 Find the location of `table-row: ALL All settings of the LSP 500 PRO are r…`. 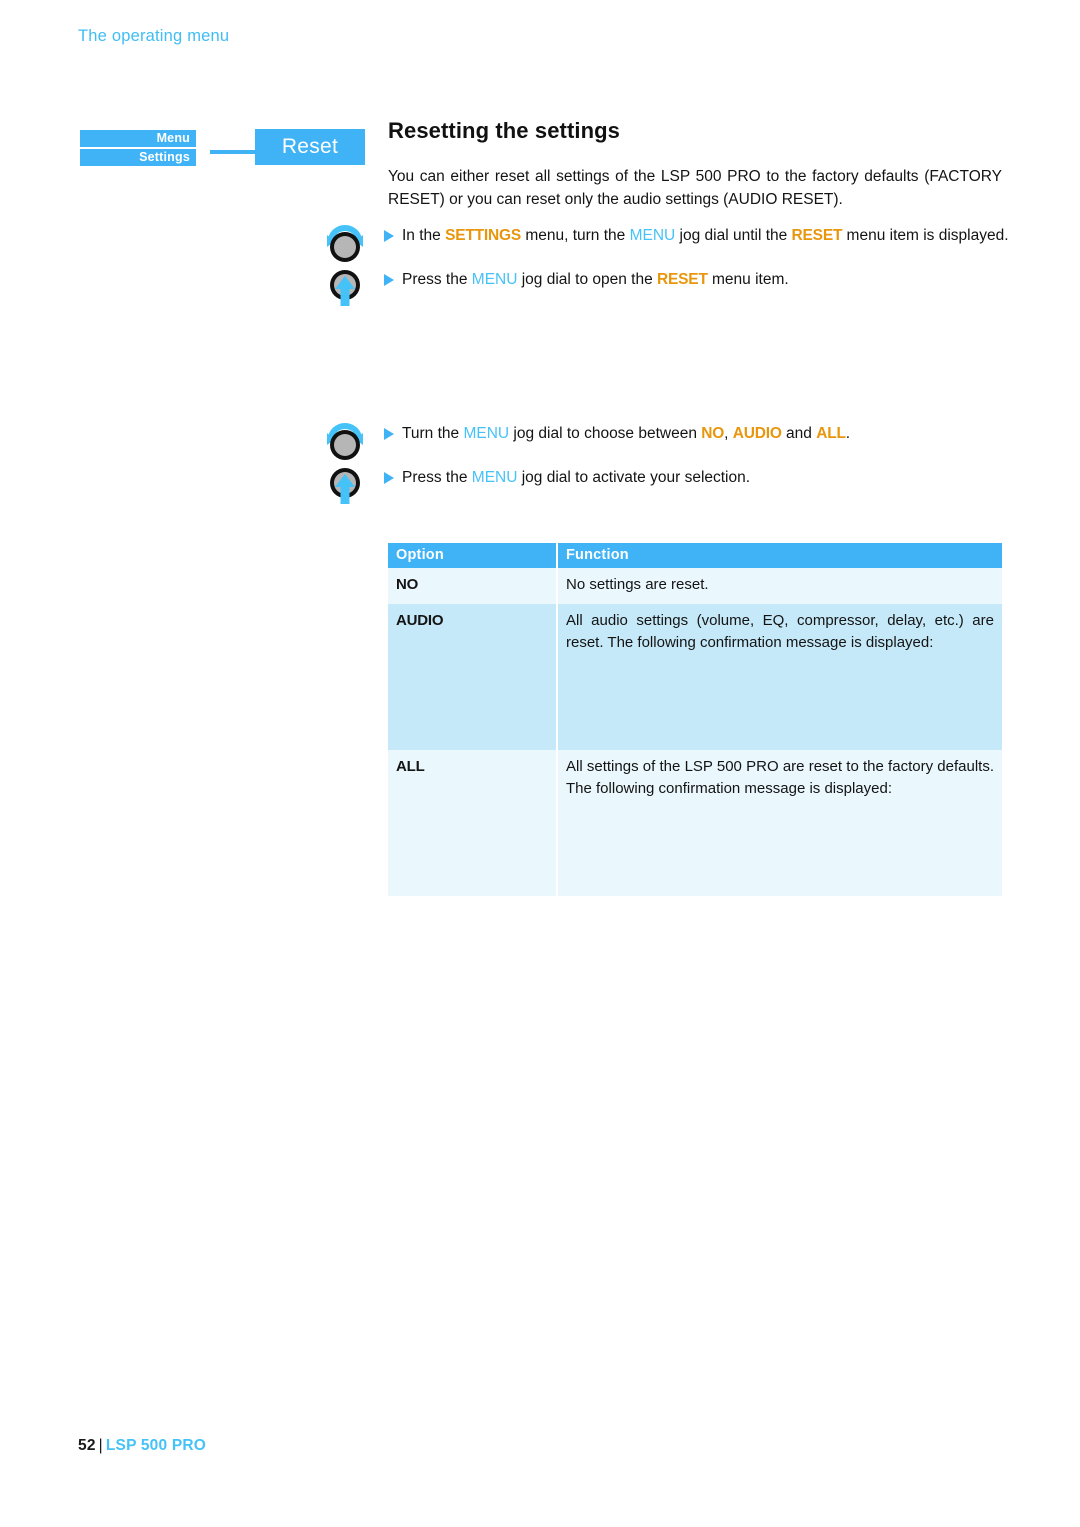

table-row: ALL All settings of the LSP 500 PRO are r… is located at coordinates (695, 823).